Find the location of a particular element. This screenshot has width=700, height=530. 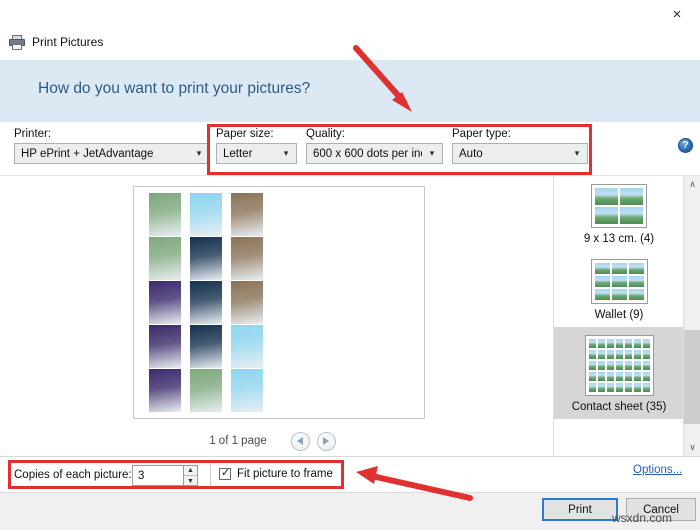

layout-option-2: Contact sheet (35) is located at coordinates (619, 373).